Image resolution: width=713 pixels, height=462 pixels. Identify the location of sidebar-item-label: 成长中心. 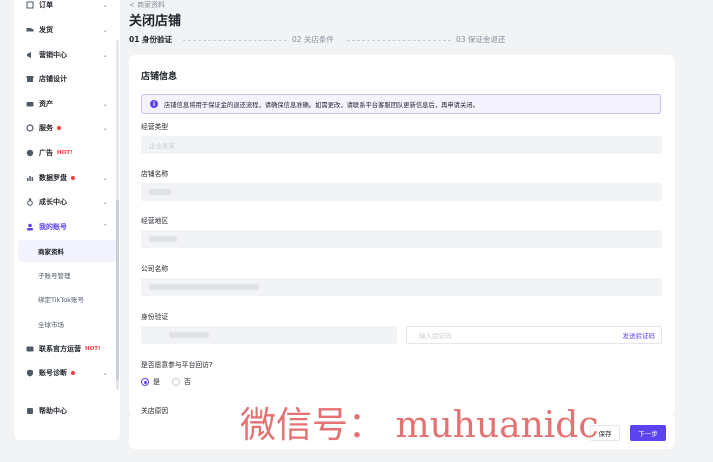
(53, 202).